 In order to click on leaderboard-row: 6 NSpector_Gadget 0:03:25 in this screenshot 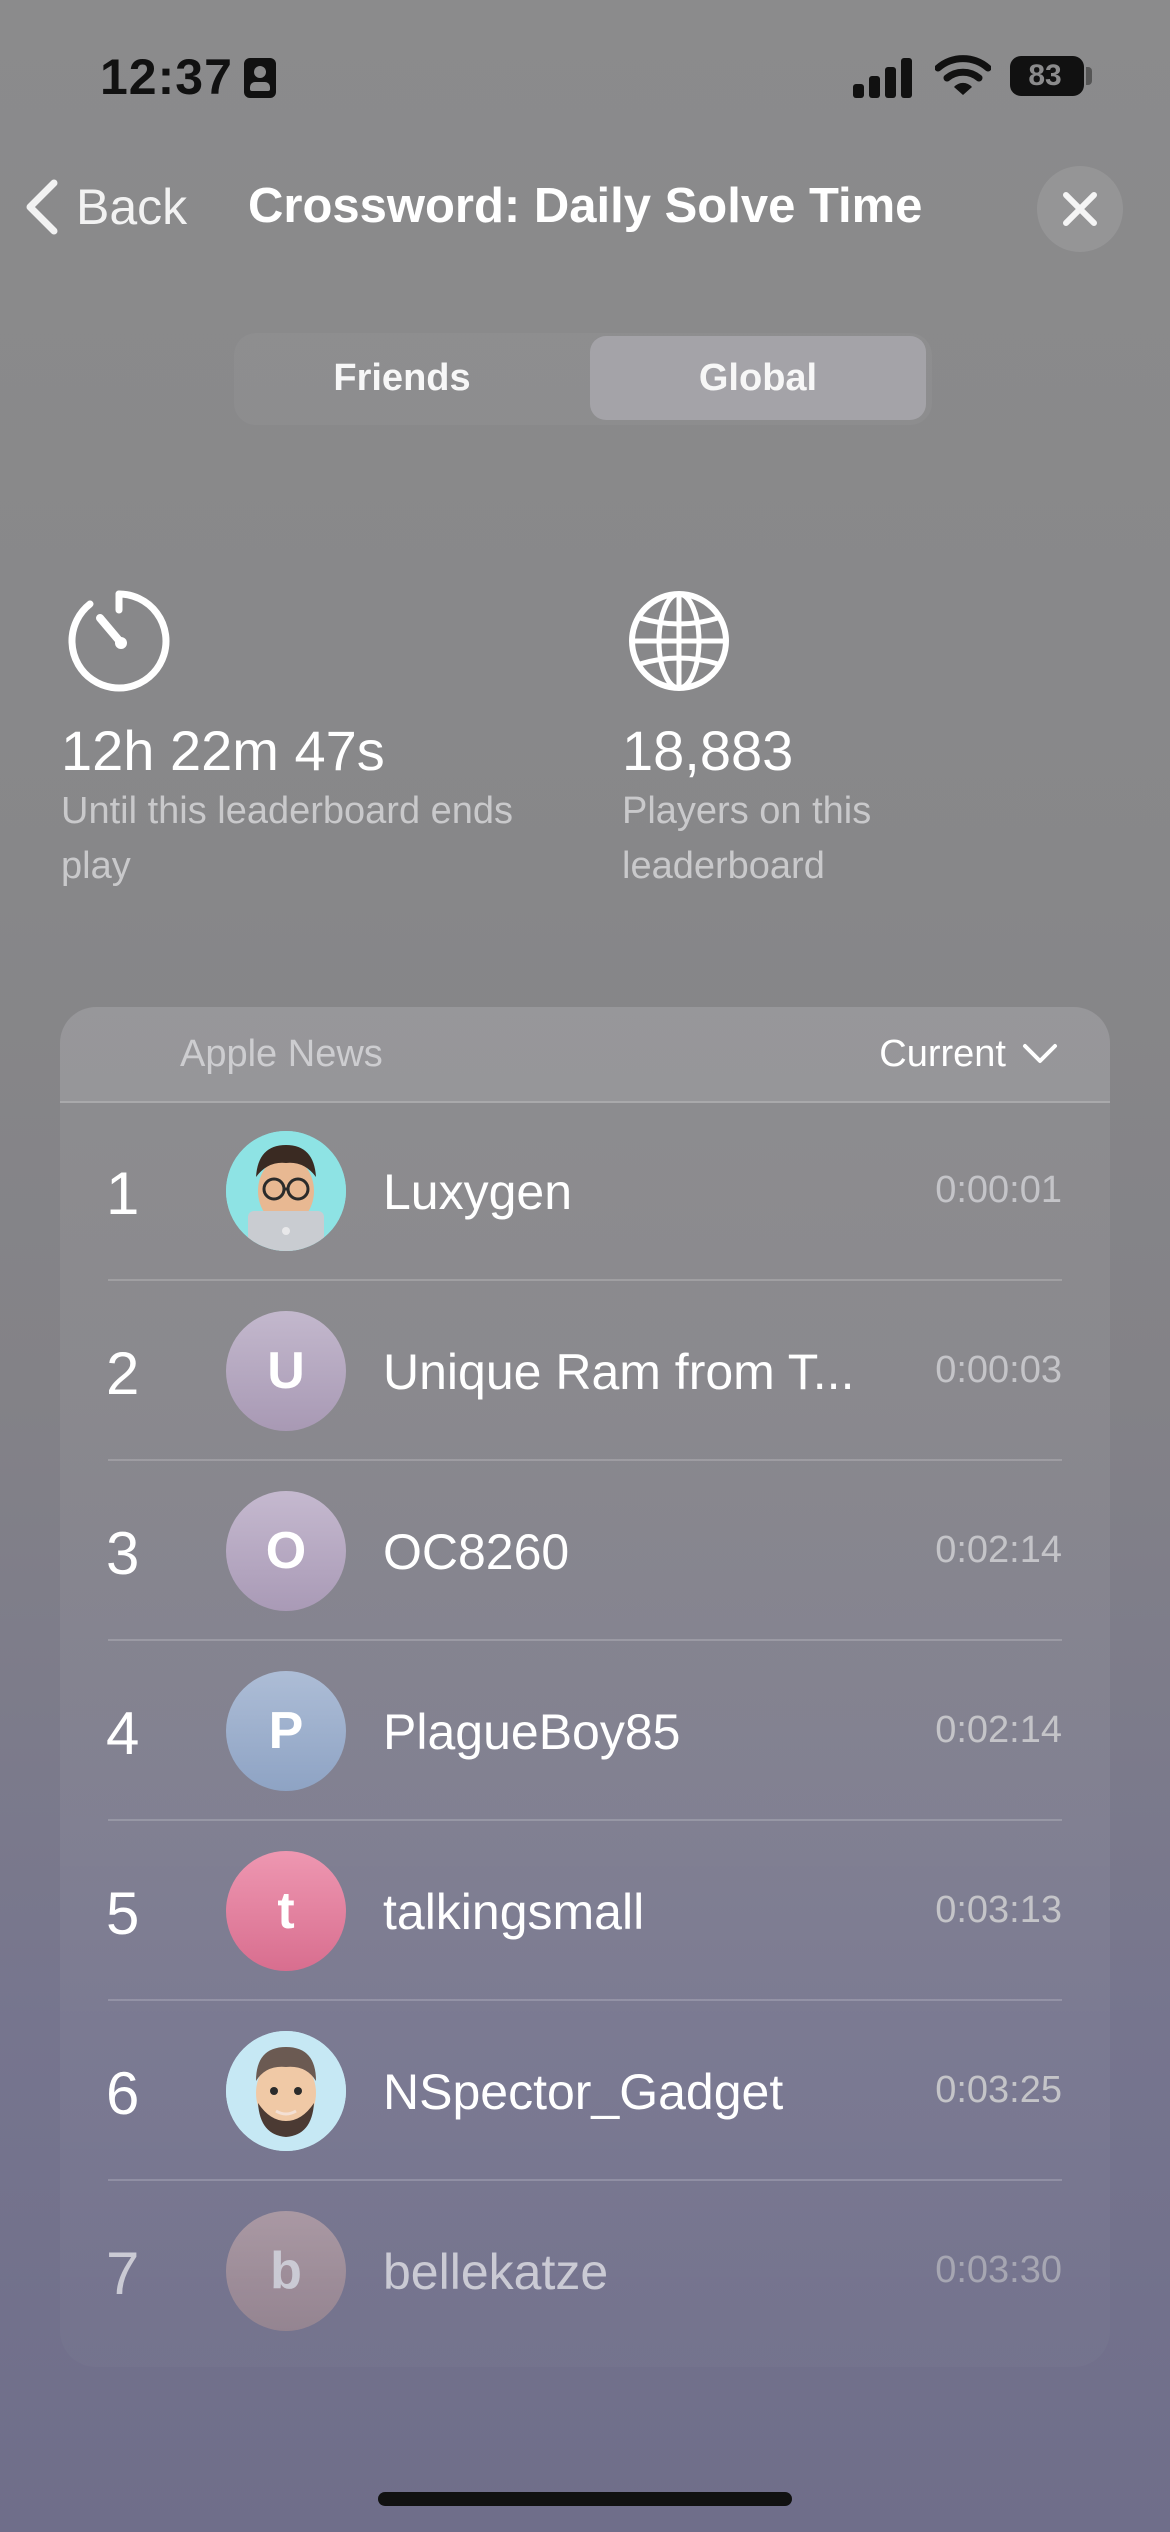, I will do `click(585, 2091)`.